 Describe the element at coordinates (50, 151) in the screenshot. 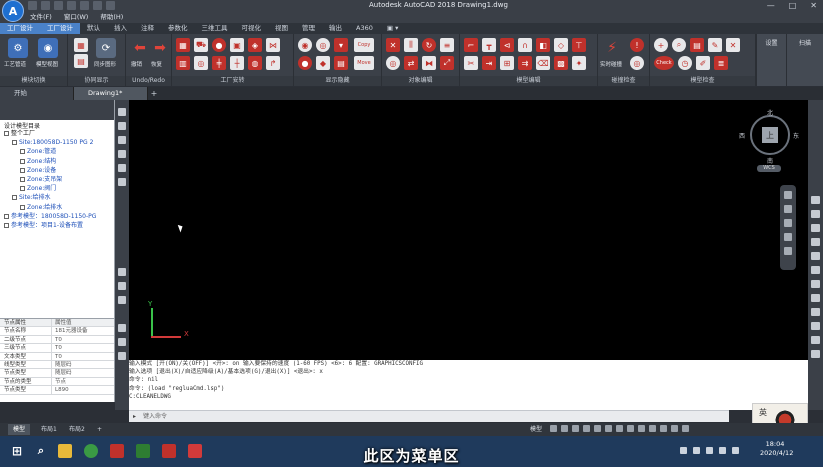

I see `tree-item: Zone:管道` at that location.